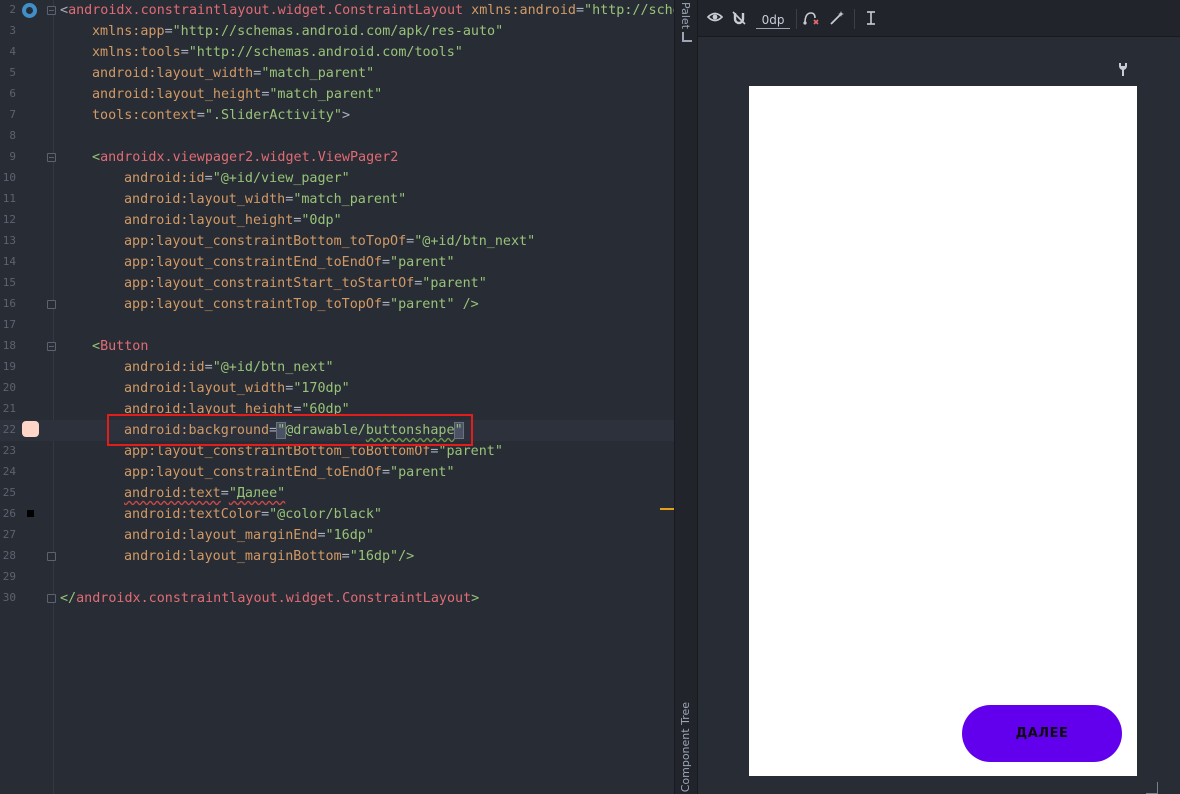 This screenshot has height=794, width=1180. What do you see at coordinates (12, 135) in the screenshot?
I see `line-number: 8` at bounding box center [12, 135].